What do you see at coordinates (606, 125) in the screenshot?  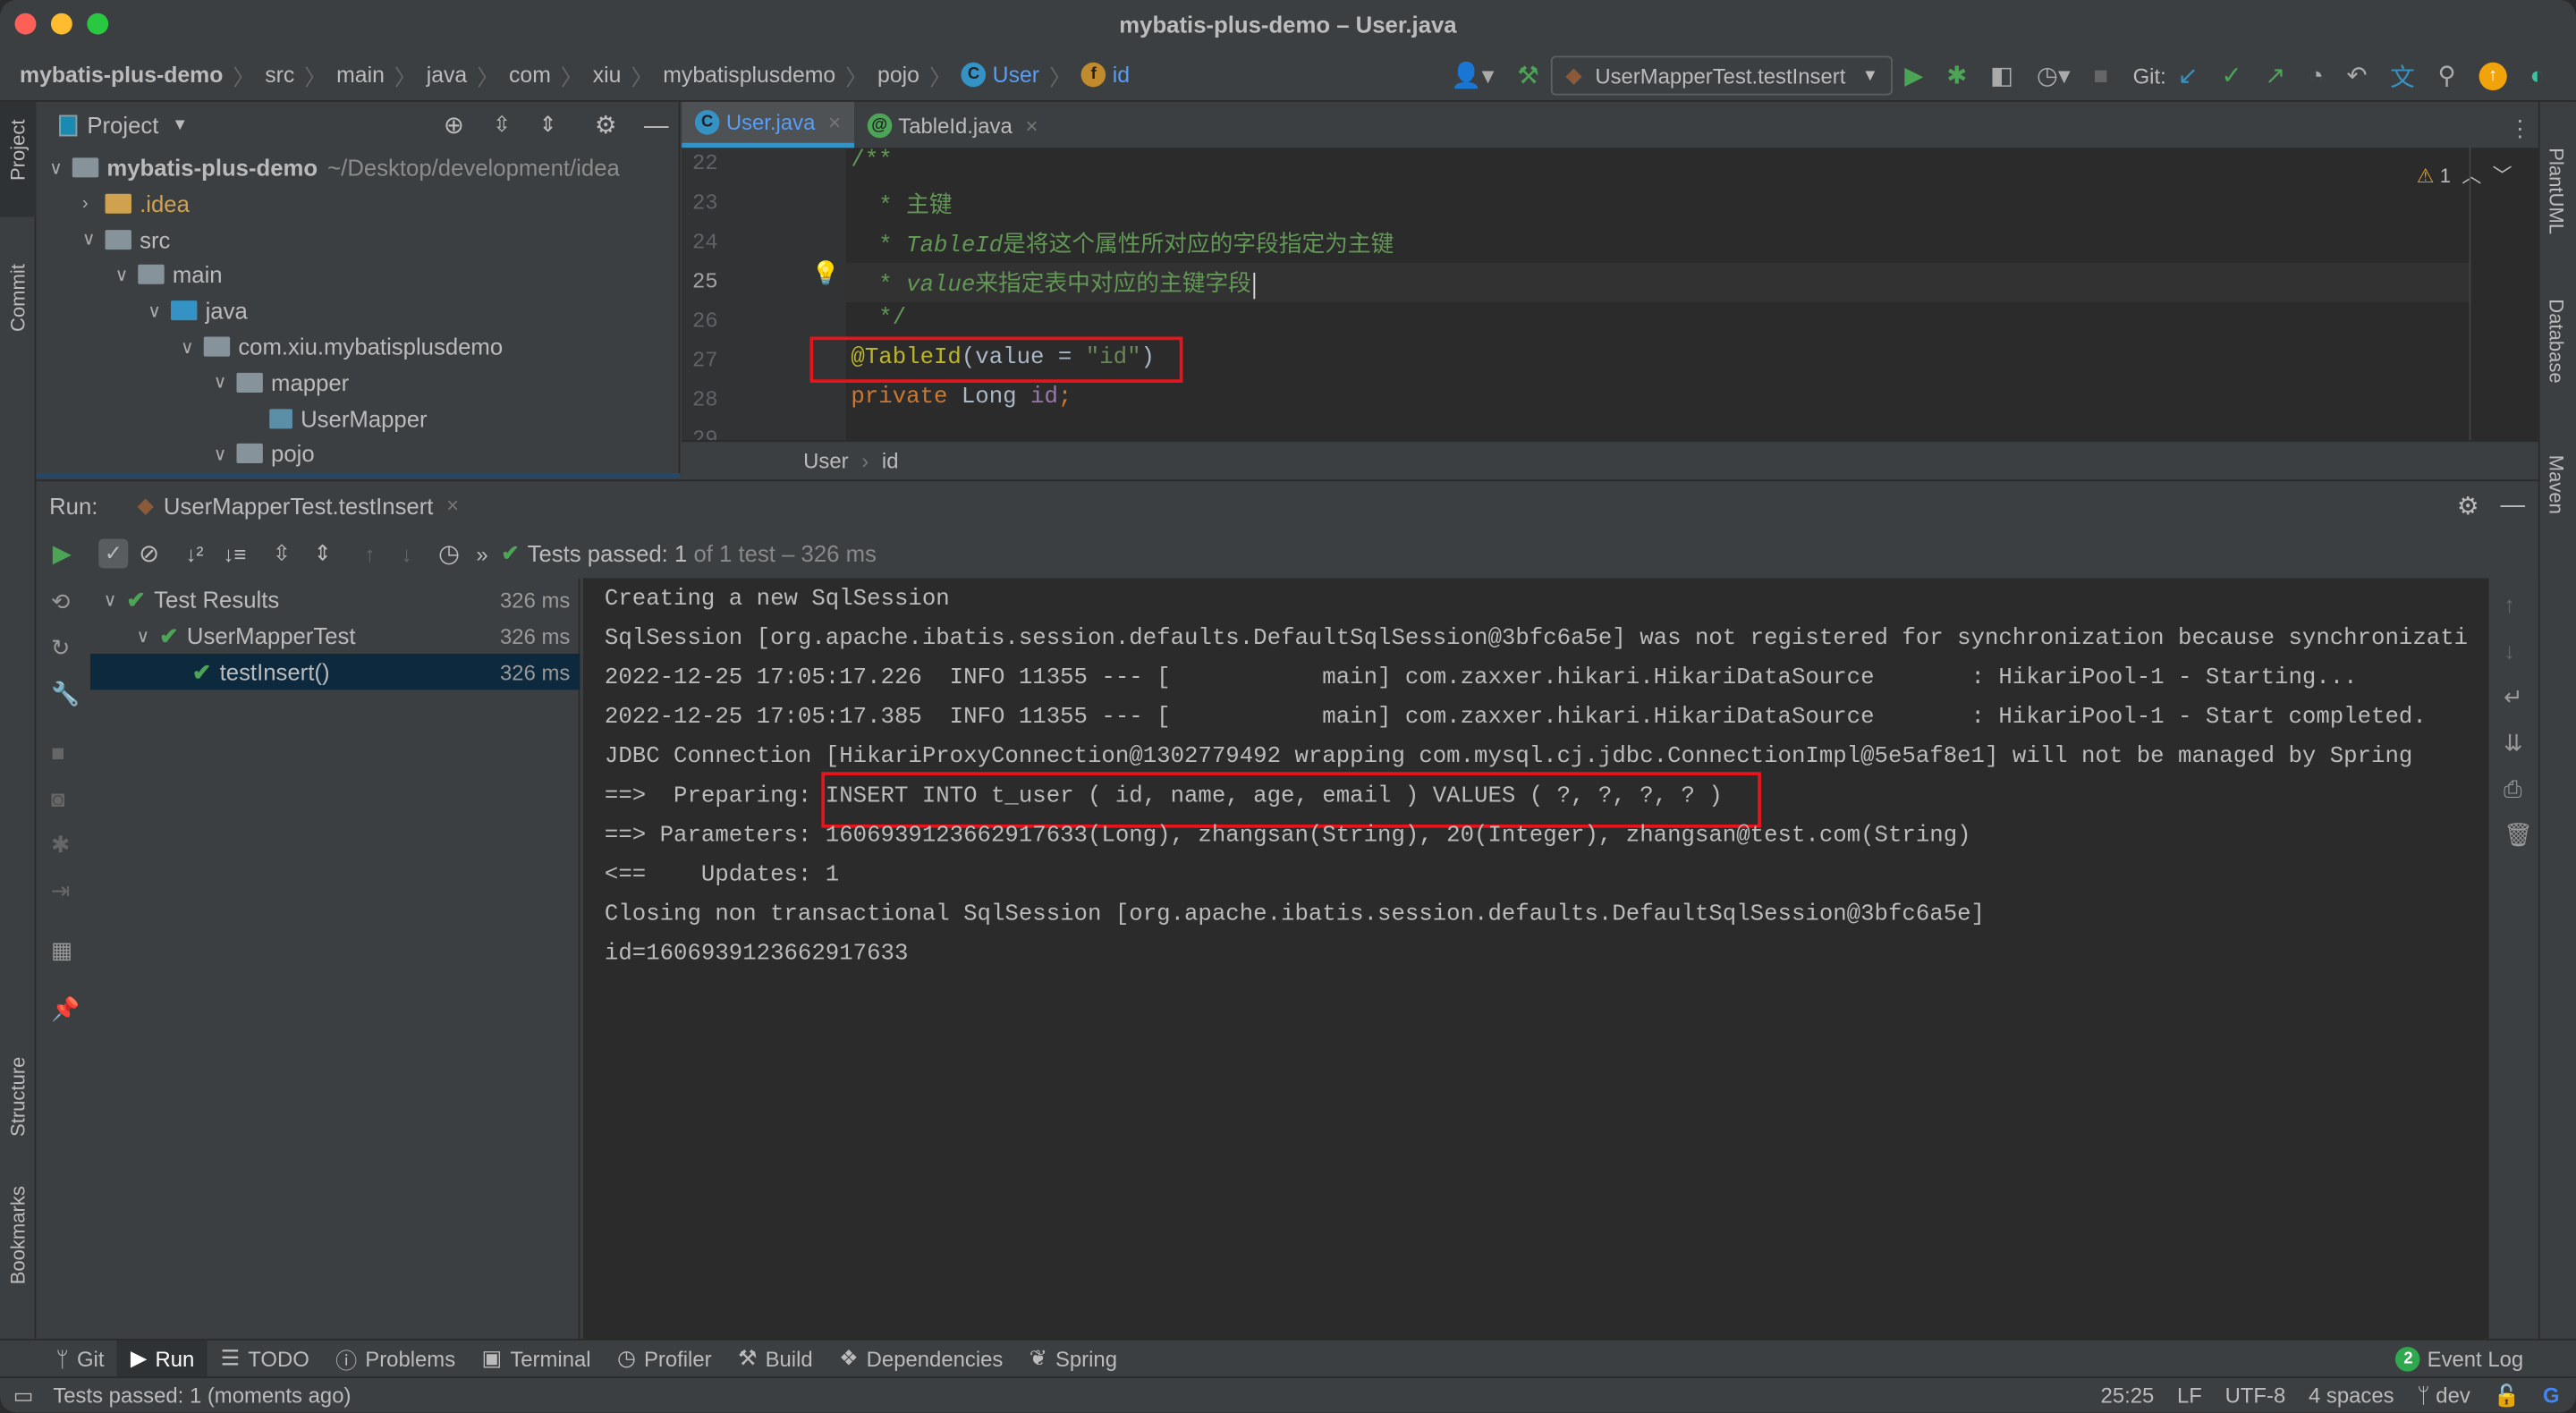 I see `gear-icon: ⚙` at bounding box center [606, 125].